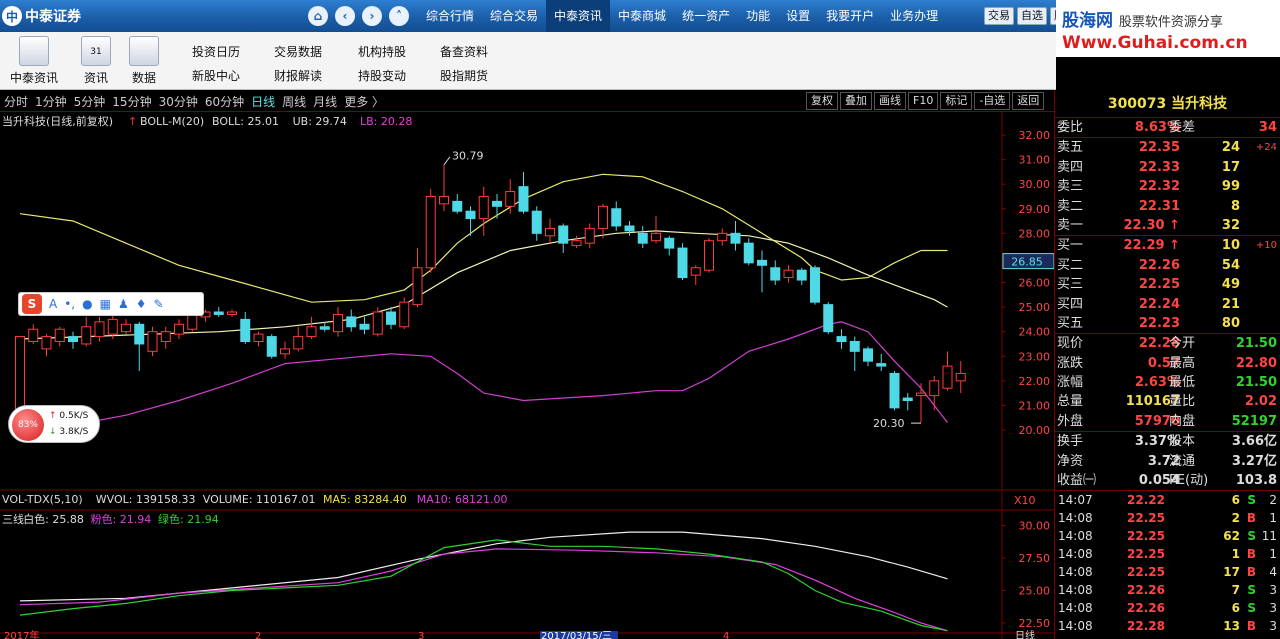  What do you see at coordinates (51, 101) in the screenshot?
I see `period-tab: 1分钟` at bounding box center [51, 101].